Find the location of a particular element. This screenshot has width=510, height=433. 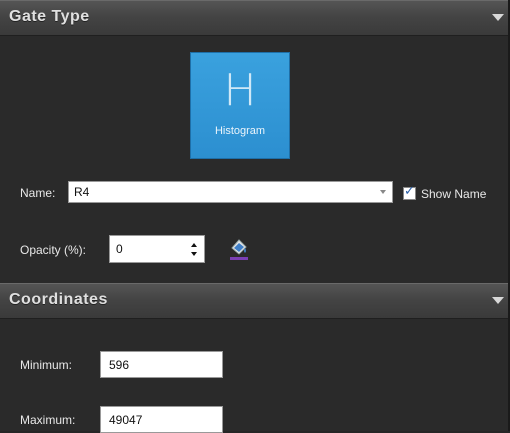

gate-type-header: Gate Type is located at coordinates (254, 18).